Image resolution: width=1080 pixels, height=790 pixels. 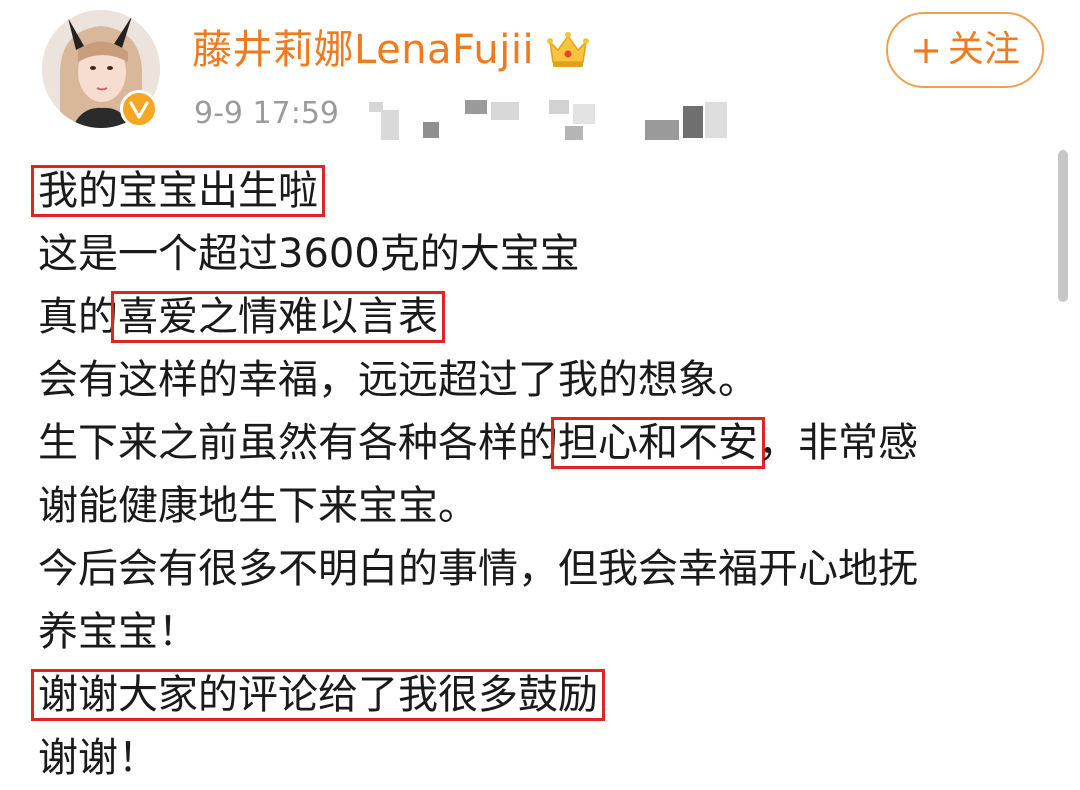 What do you see at coordinates (543, 317) in the screenshot?
I see `post-line: 真的喜爱之情难以言表` at bounding box center [543, 317].